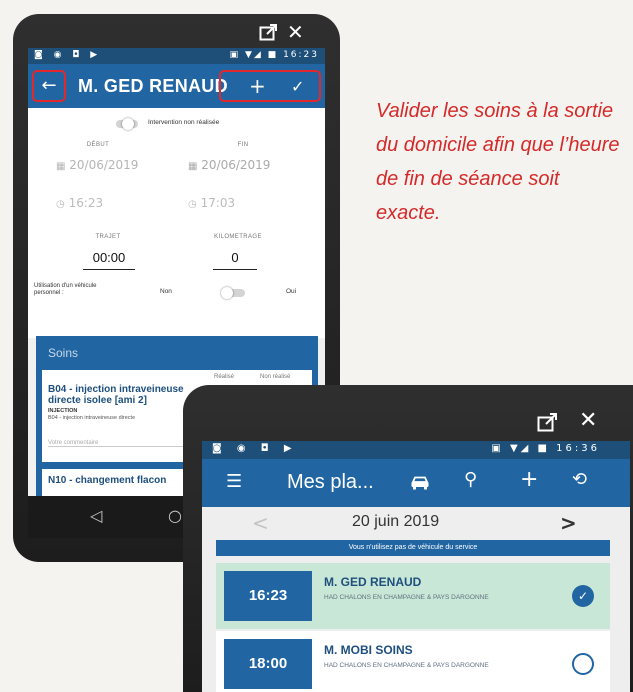 This screenshot has width=633, height=692. I want to click on appointment-time: 18:00, so click(268, 664).